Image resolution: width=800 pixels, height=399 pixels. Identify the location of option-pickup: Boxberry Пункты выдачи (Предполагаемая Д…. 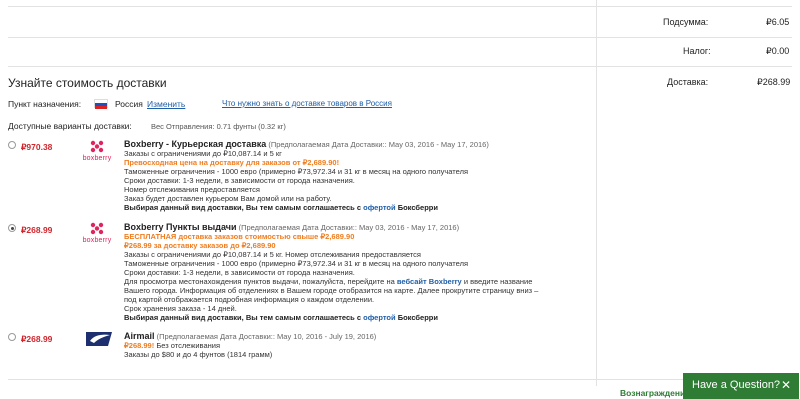
(359, 272).